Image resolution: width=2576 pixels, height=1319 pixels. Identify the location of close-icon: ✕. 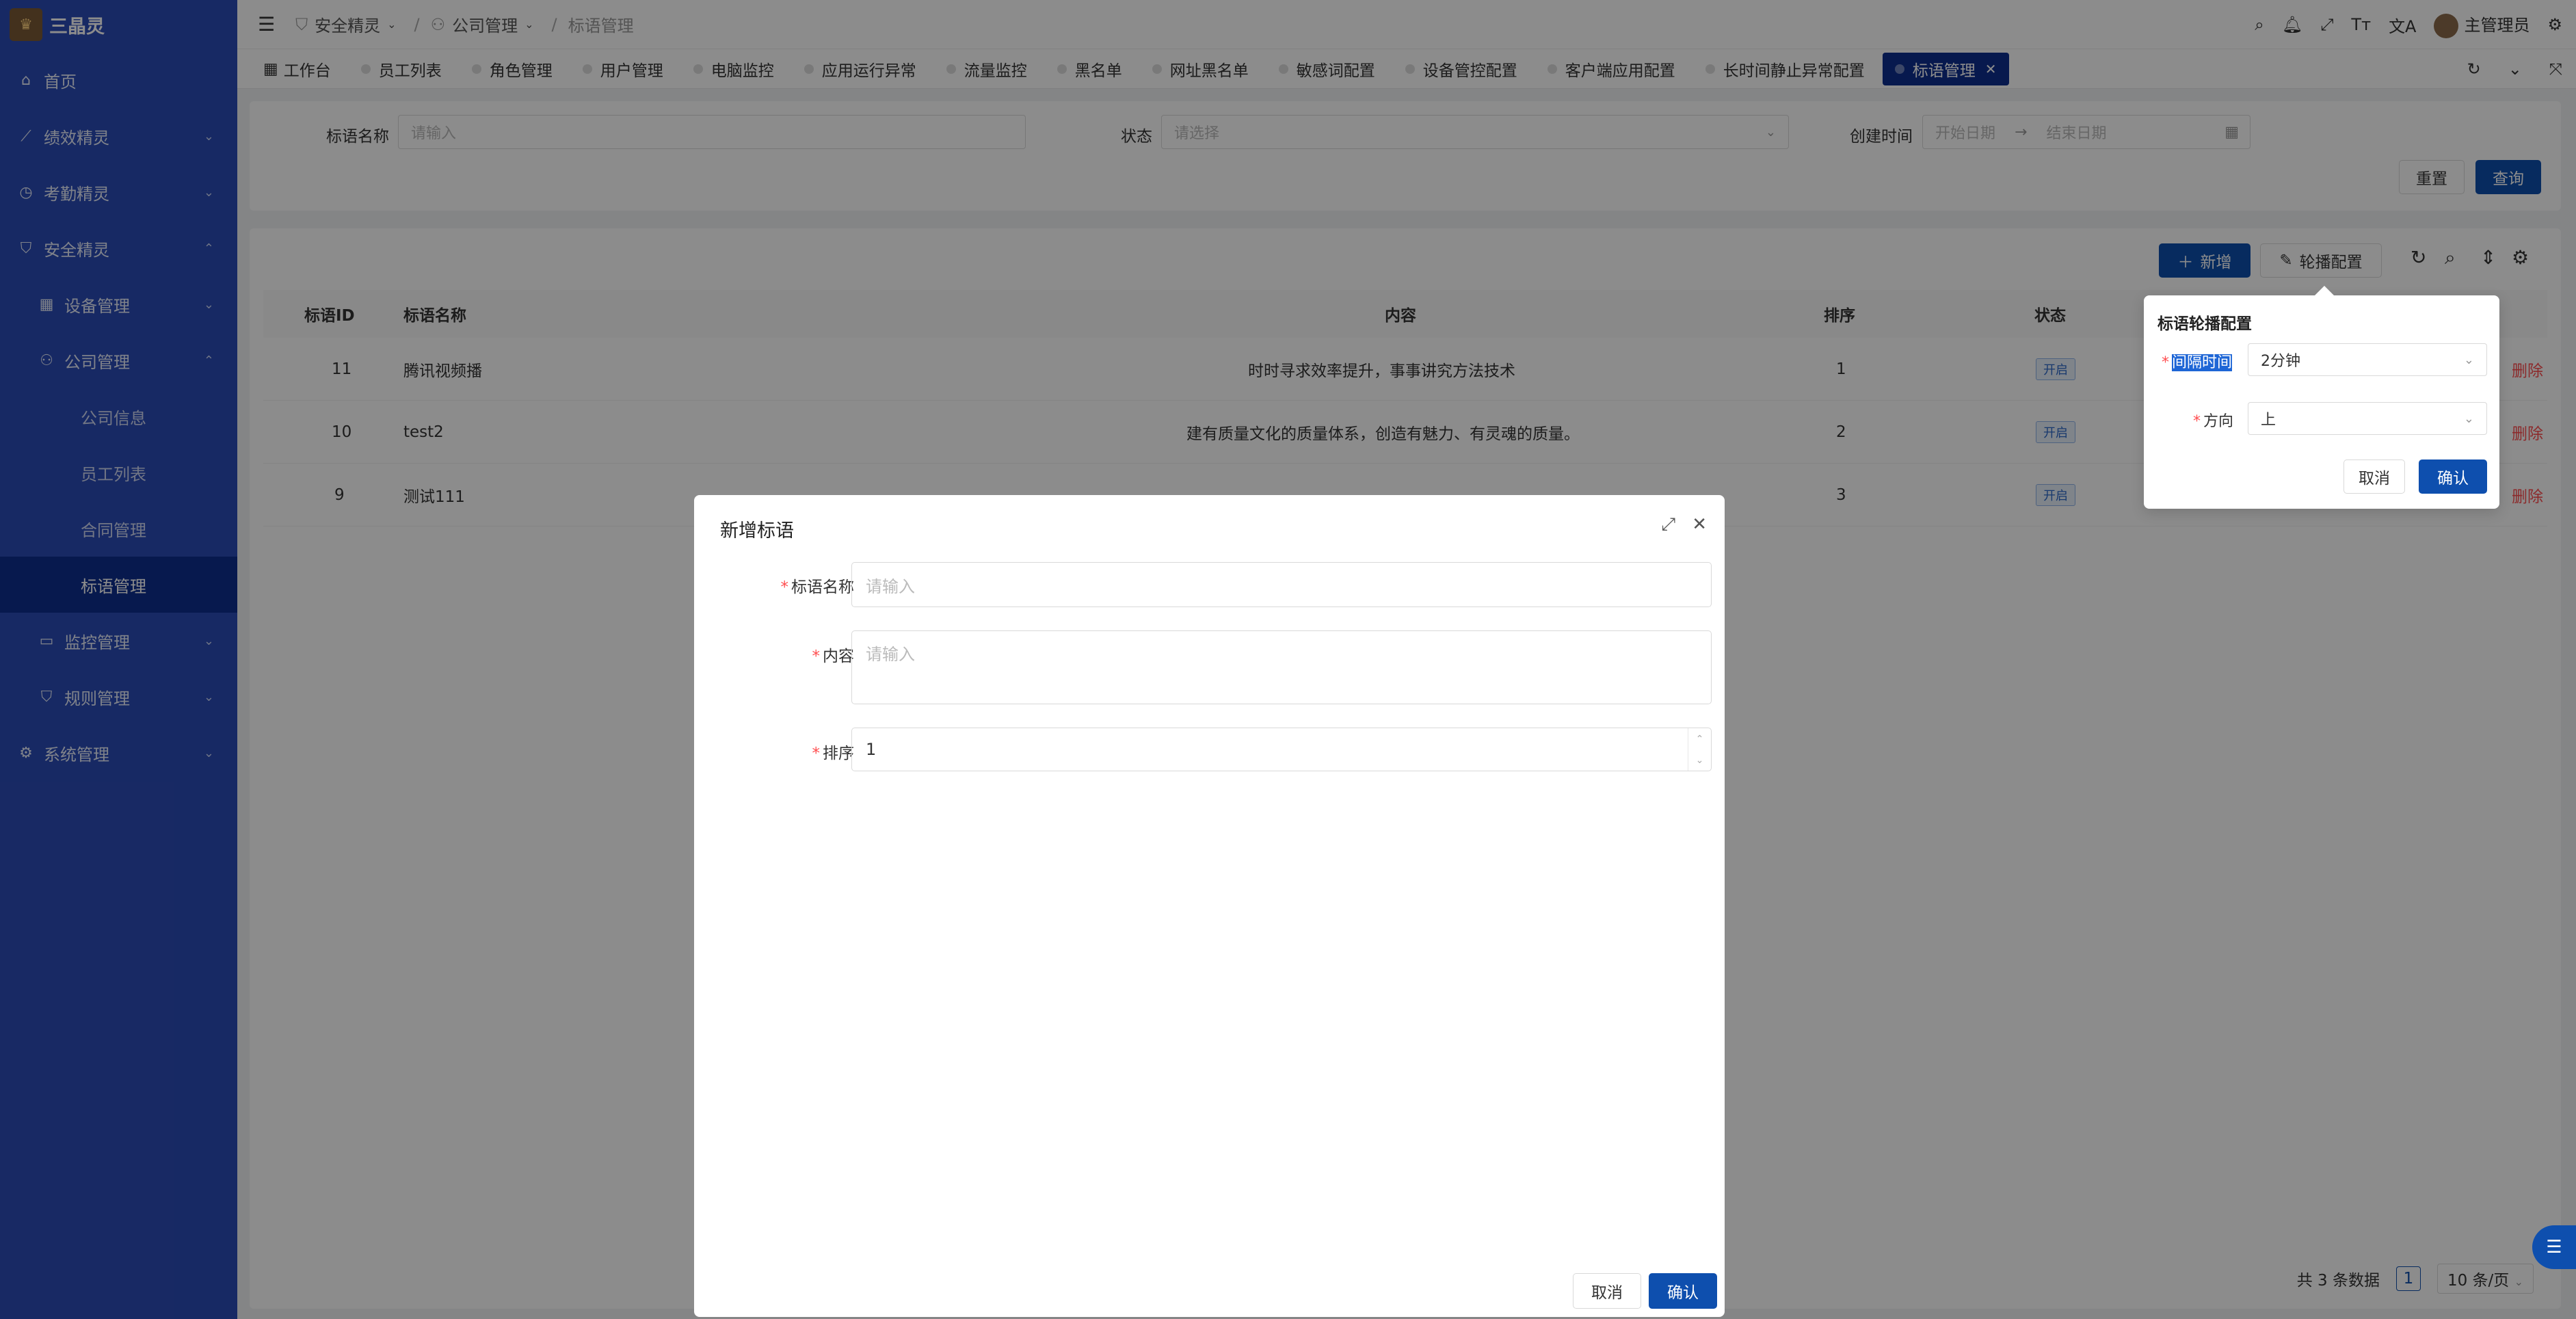
(1699, 524).